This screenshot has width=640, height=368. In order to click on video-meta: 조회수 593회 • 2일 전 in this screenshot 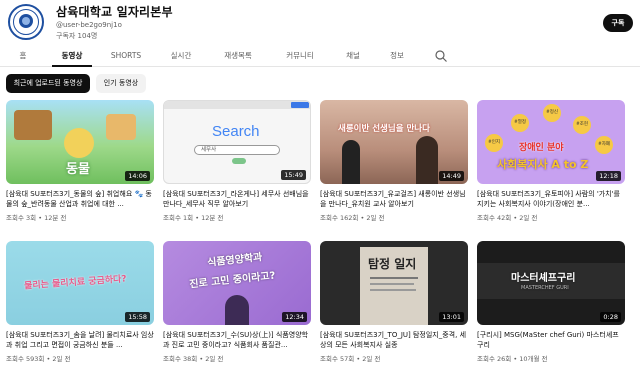, I will do `click(38, 359)`.